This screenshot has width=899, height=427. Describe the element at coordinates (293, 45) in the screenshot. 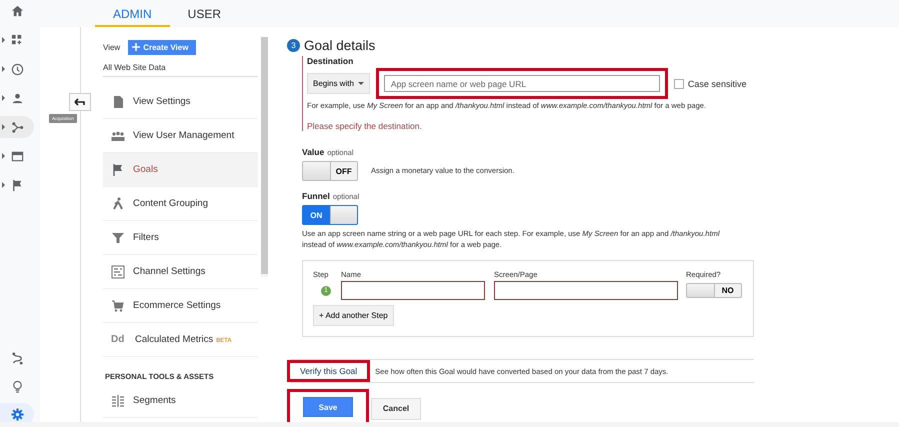

I see `step-number: 3` at that location.